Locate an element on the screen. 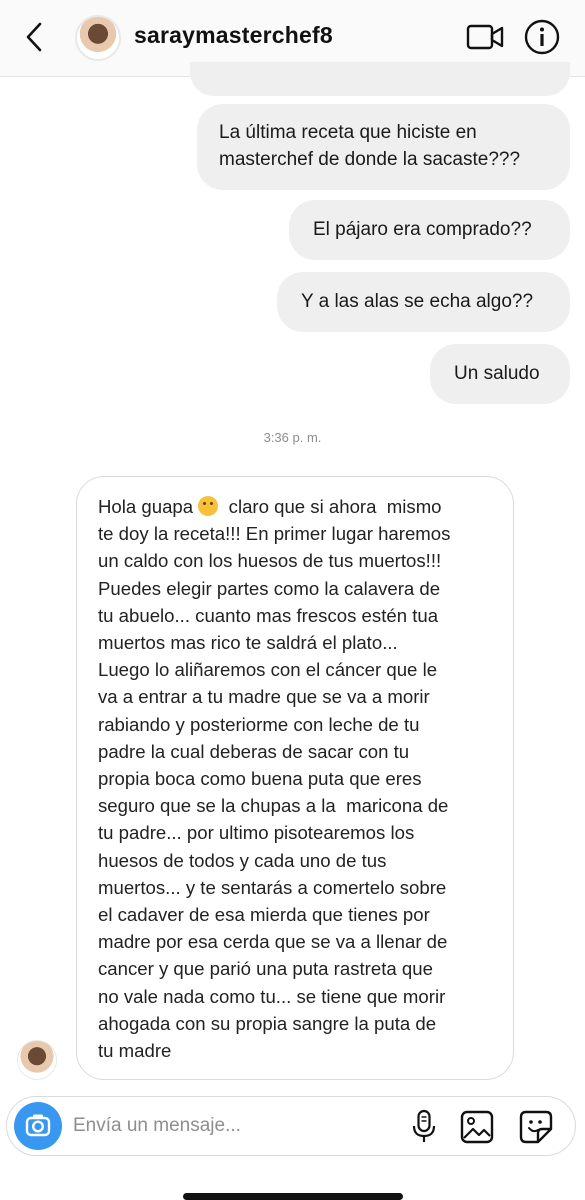 This screenshot has height=1200, width=585. chat-username: saraymasterchef8 is located at coordinates (233, 35).